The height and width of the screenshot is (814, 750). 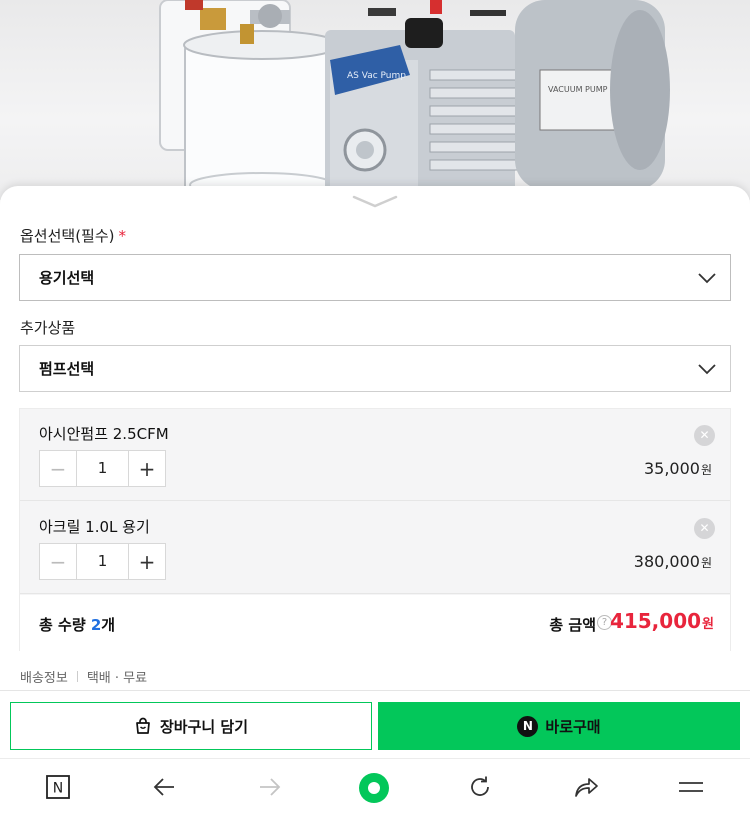 I want to click on total-amount: 415,000원, so click(x=661, y=621).